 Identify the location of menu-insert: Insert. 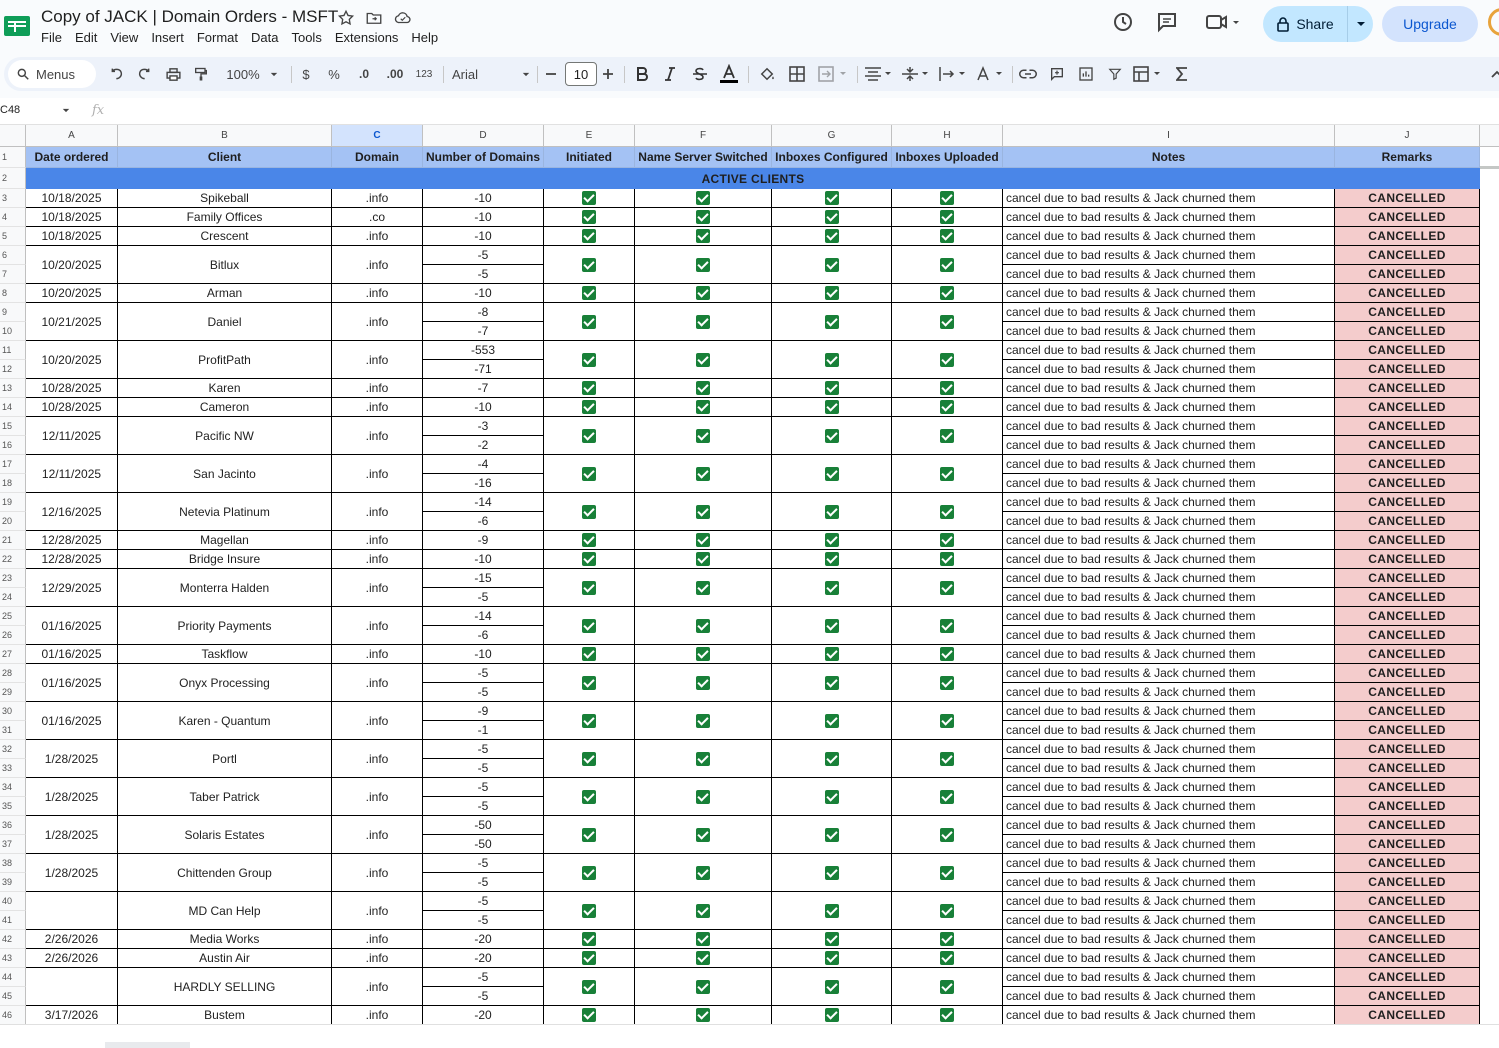
(171, 37).